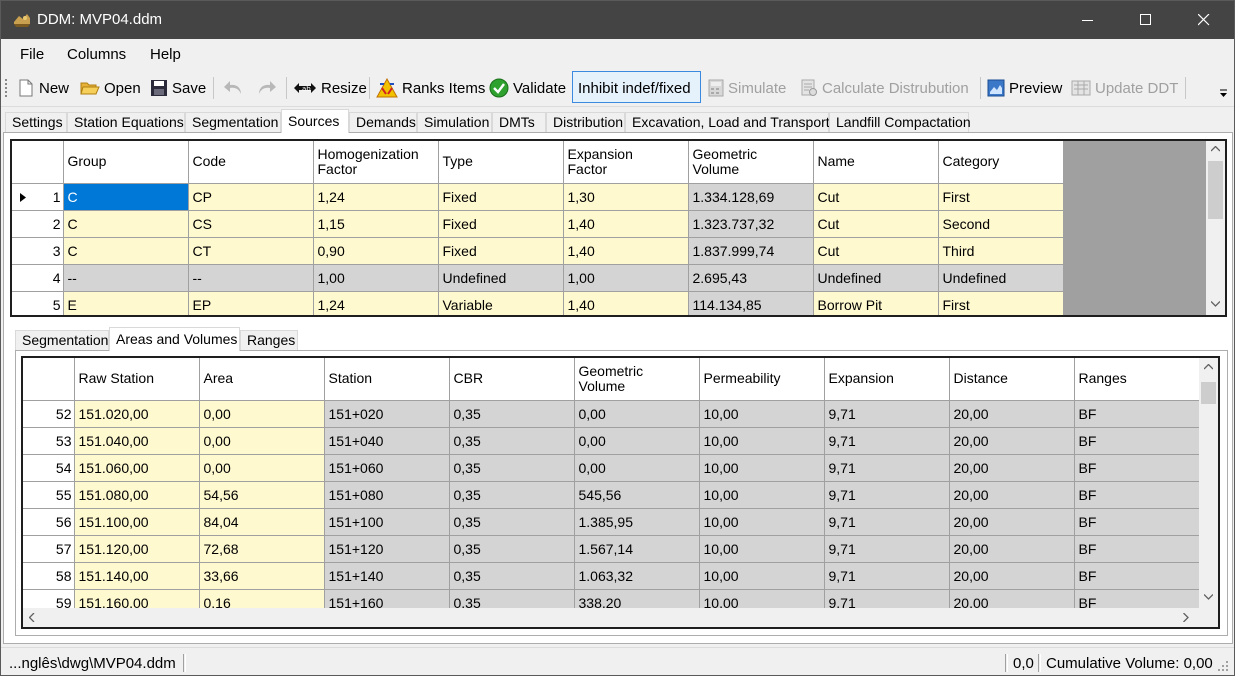 This screenshot has height=676, width=1235. Describe the element at coordinates (49, 441) in the screenshot. I see `row-header: 53` at that location.